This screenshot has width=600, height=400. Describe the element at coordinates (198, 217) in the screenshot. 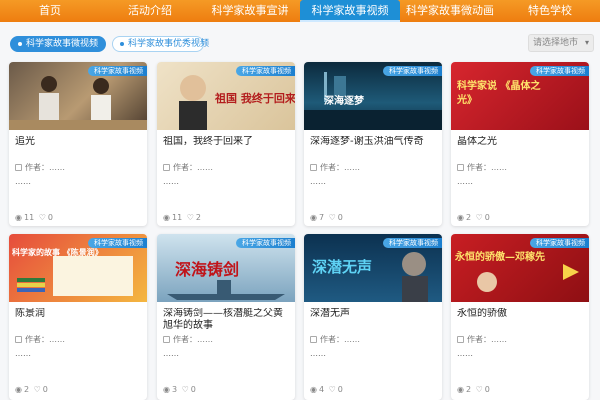

I see `like-count: 2` at that location.